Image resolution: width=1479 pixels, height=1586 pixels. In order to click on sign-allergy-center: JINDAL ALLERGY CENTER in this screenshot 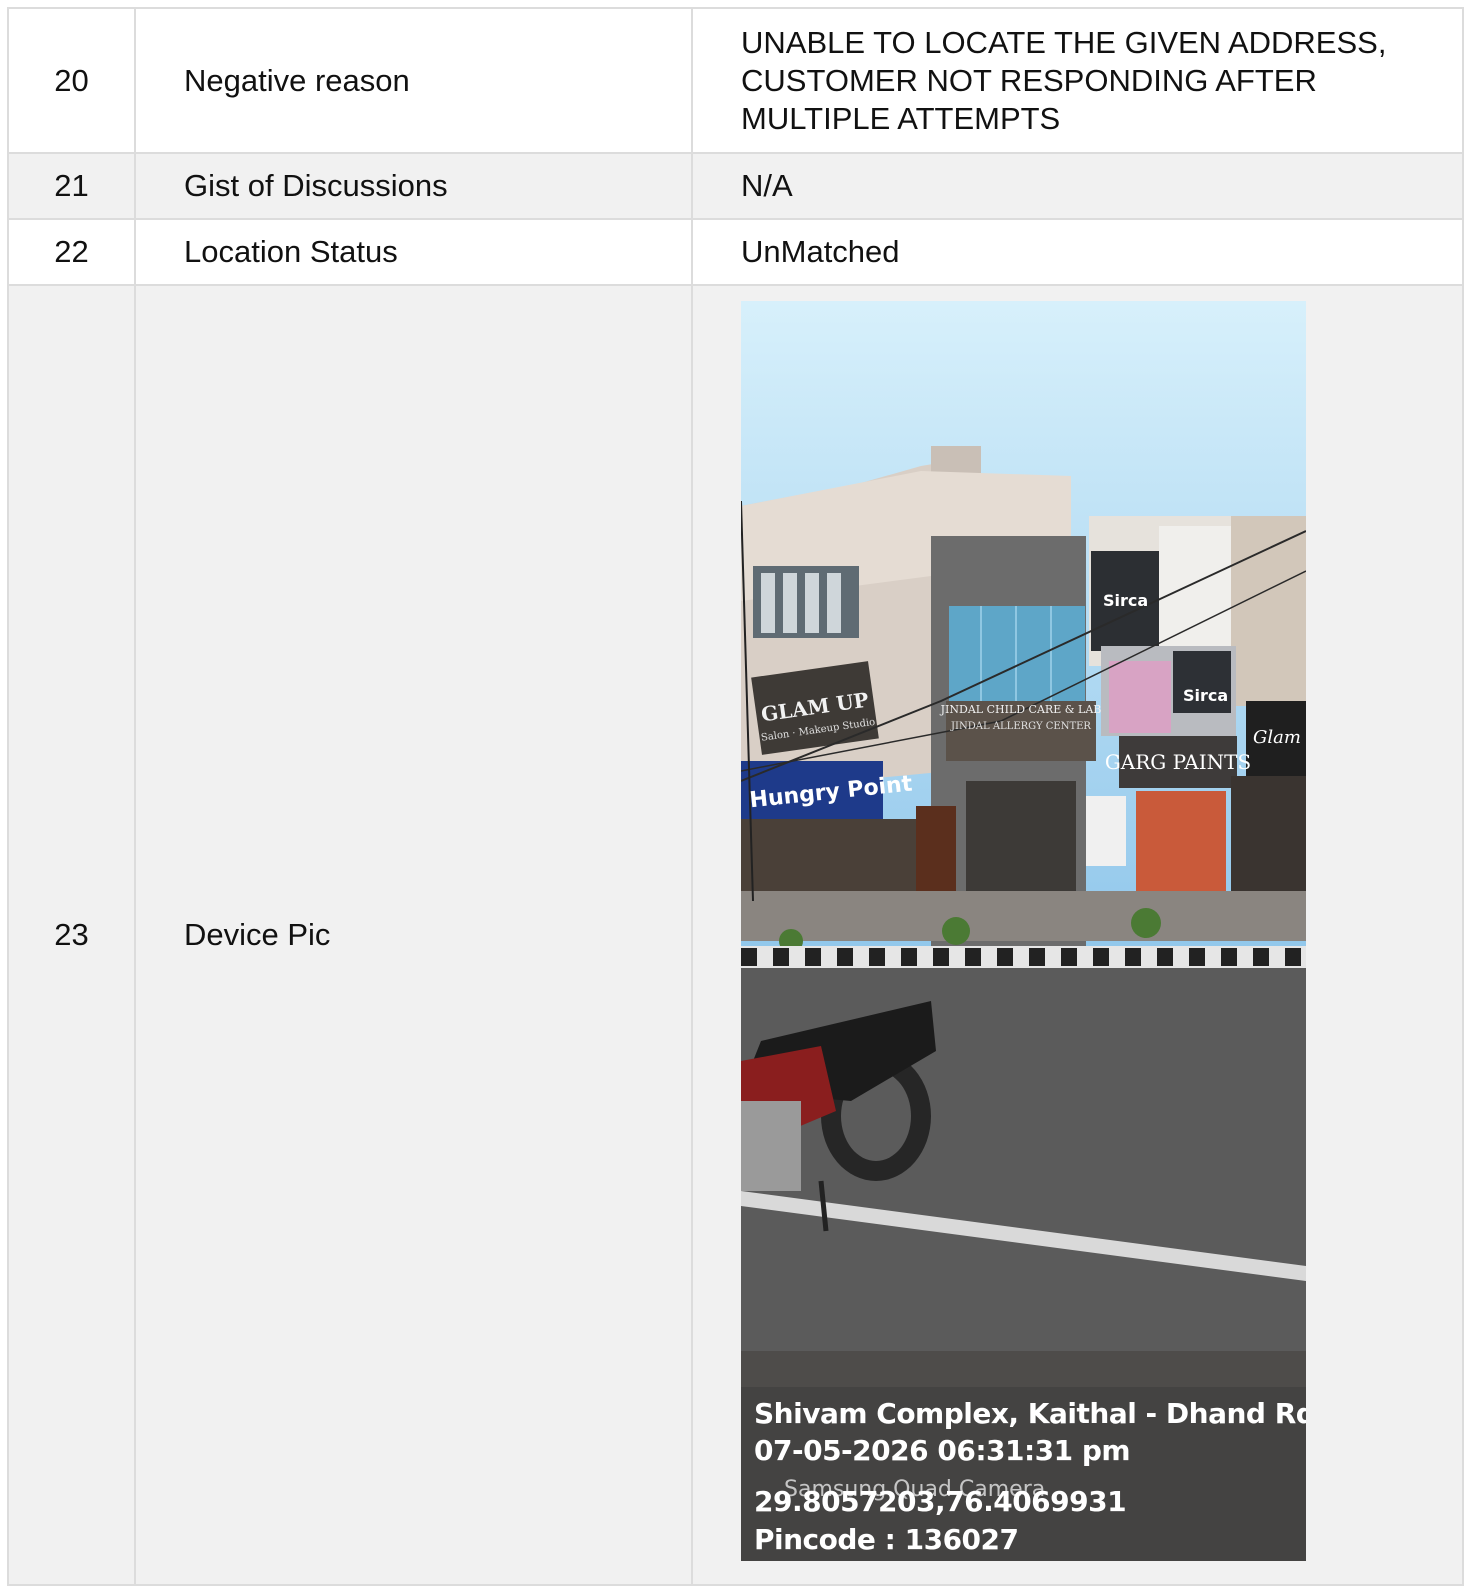, I will do `click(1020, 726)`.